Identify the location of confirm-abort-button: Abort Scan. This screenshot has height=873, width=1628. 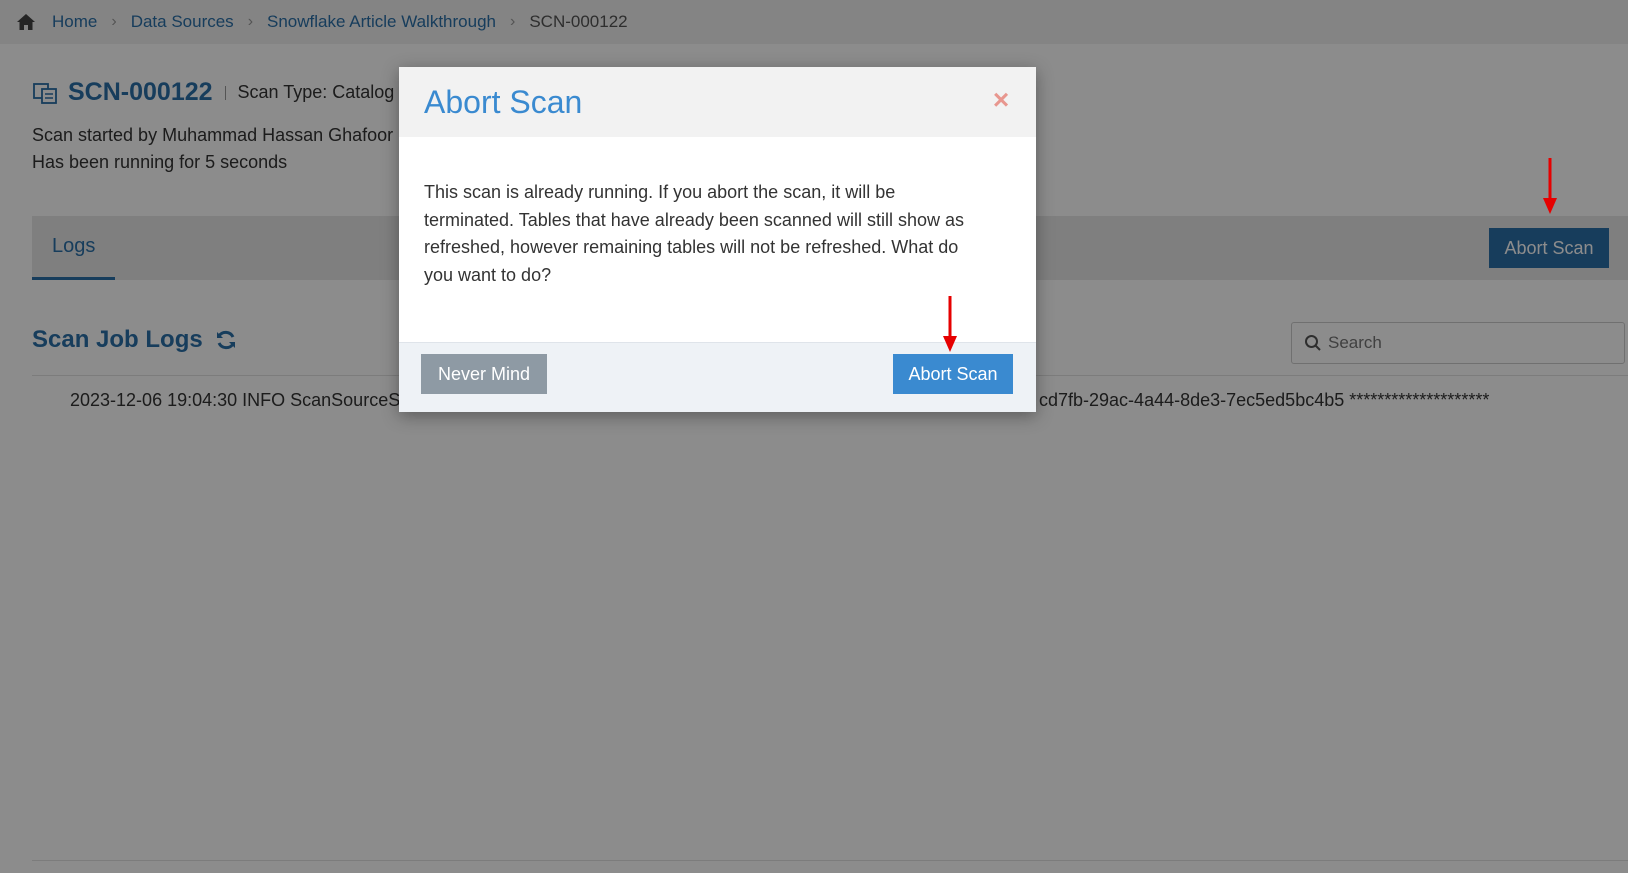
(953, 374).